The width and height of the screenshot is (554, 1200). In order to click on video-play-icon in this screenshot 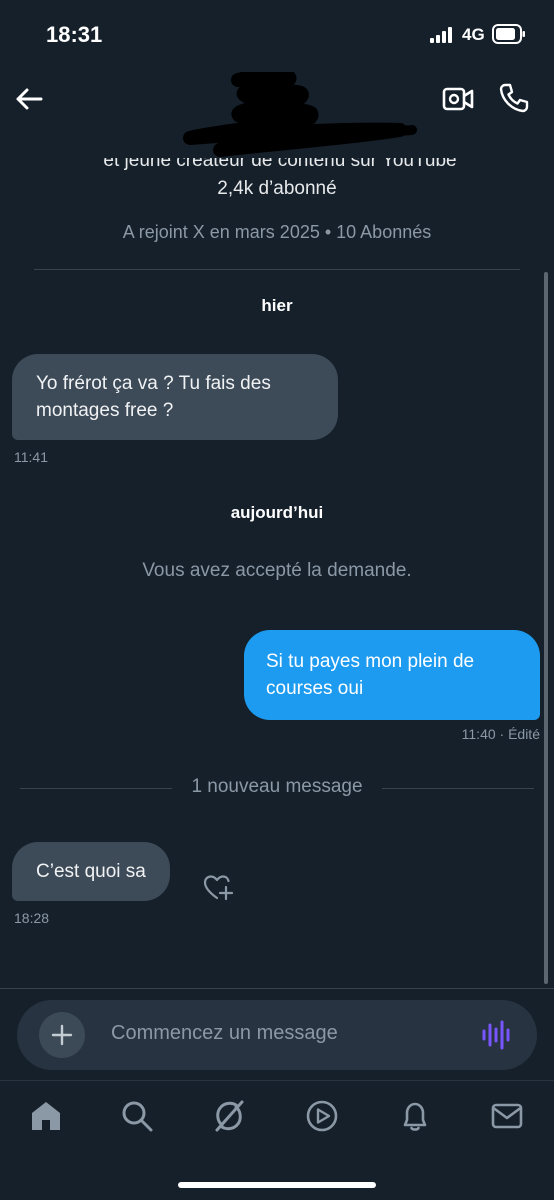, I will do `click(322, 1116)`.